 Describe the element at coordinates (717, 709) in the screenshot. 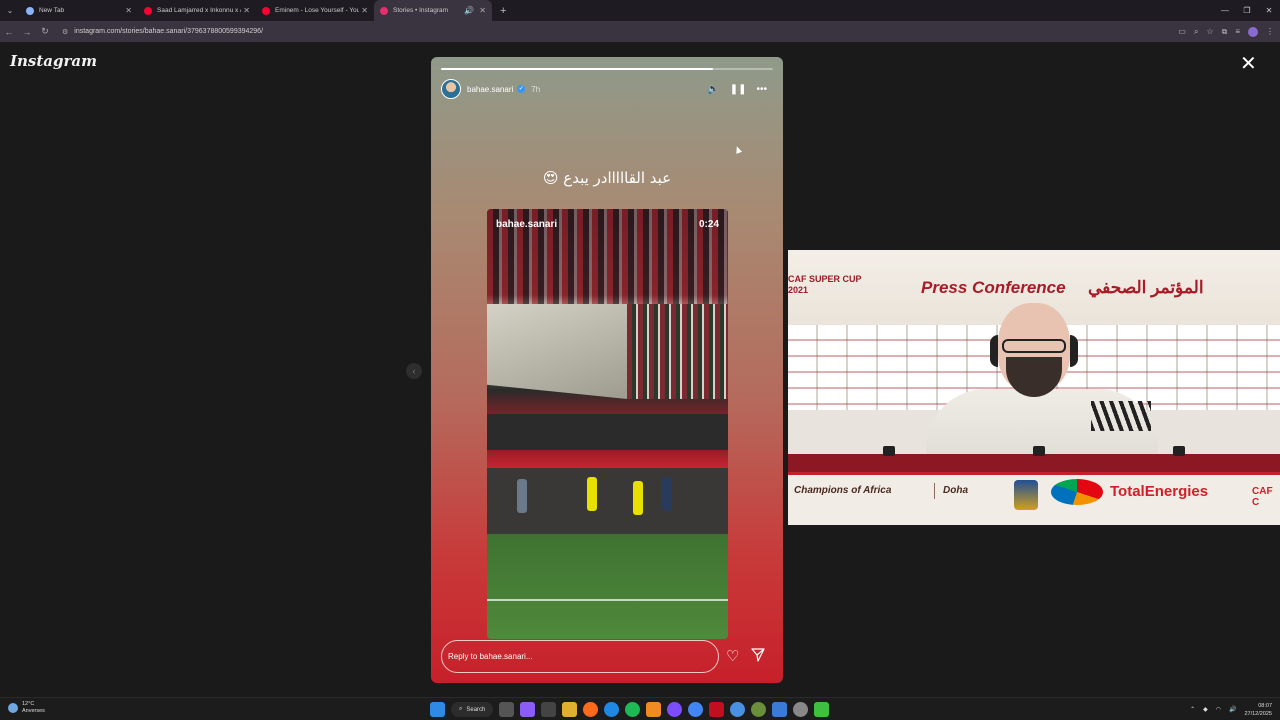

I see `app-red-icon` at that location.